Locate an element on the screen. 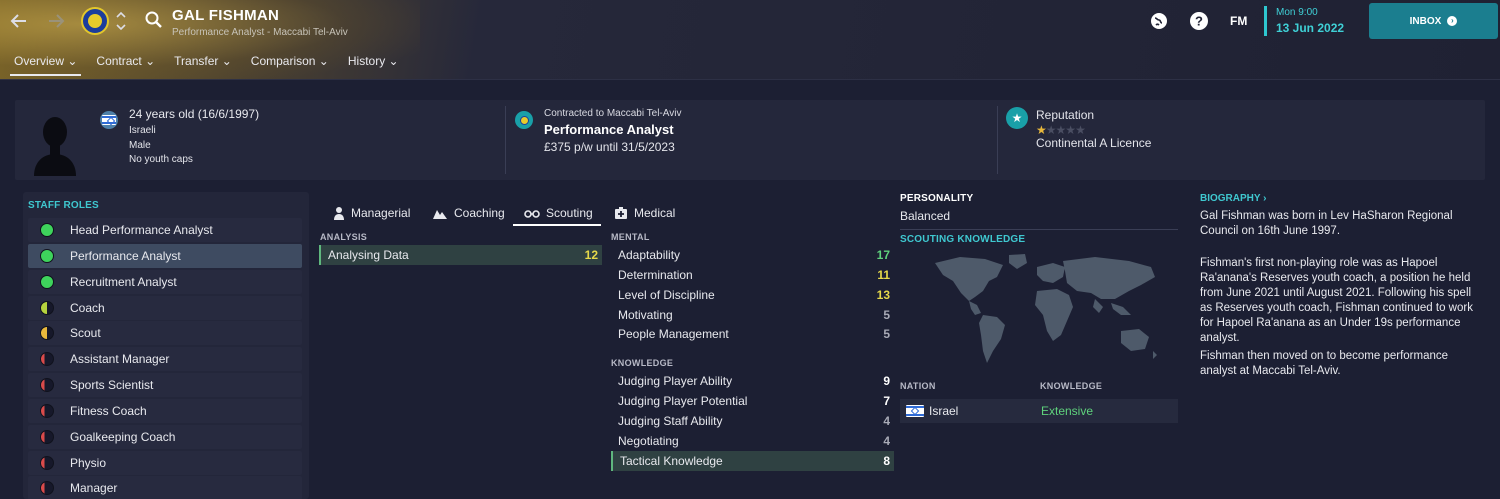 The height and width of the screenshot is (499, 1500). staff-role-label: Assistant Manager is located at coordinates (120, 359).